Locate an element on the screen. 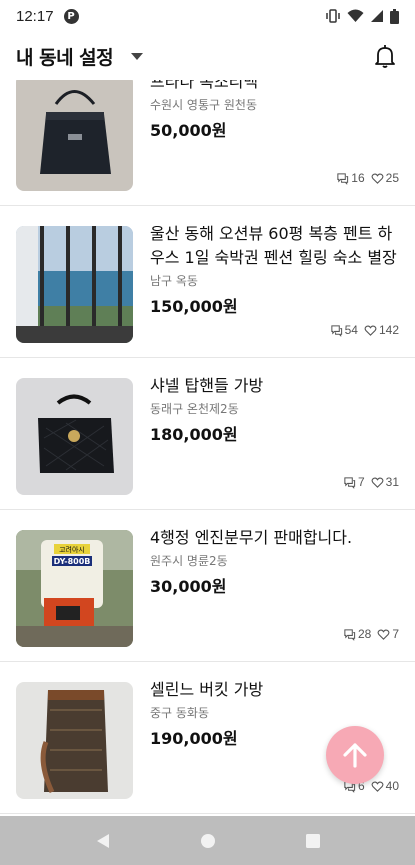 Image resolution: width=415 pixels, height=865 pixels. signal-icon is located at coordinates (377, 16).